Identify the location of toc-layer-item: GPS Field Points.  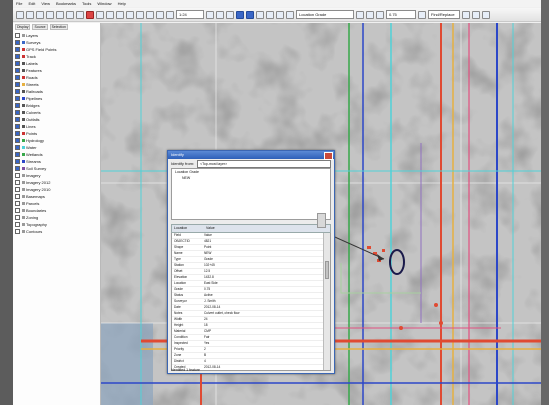
(56, 49).